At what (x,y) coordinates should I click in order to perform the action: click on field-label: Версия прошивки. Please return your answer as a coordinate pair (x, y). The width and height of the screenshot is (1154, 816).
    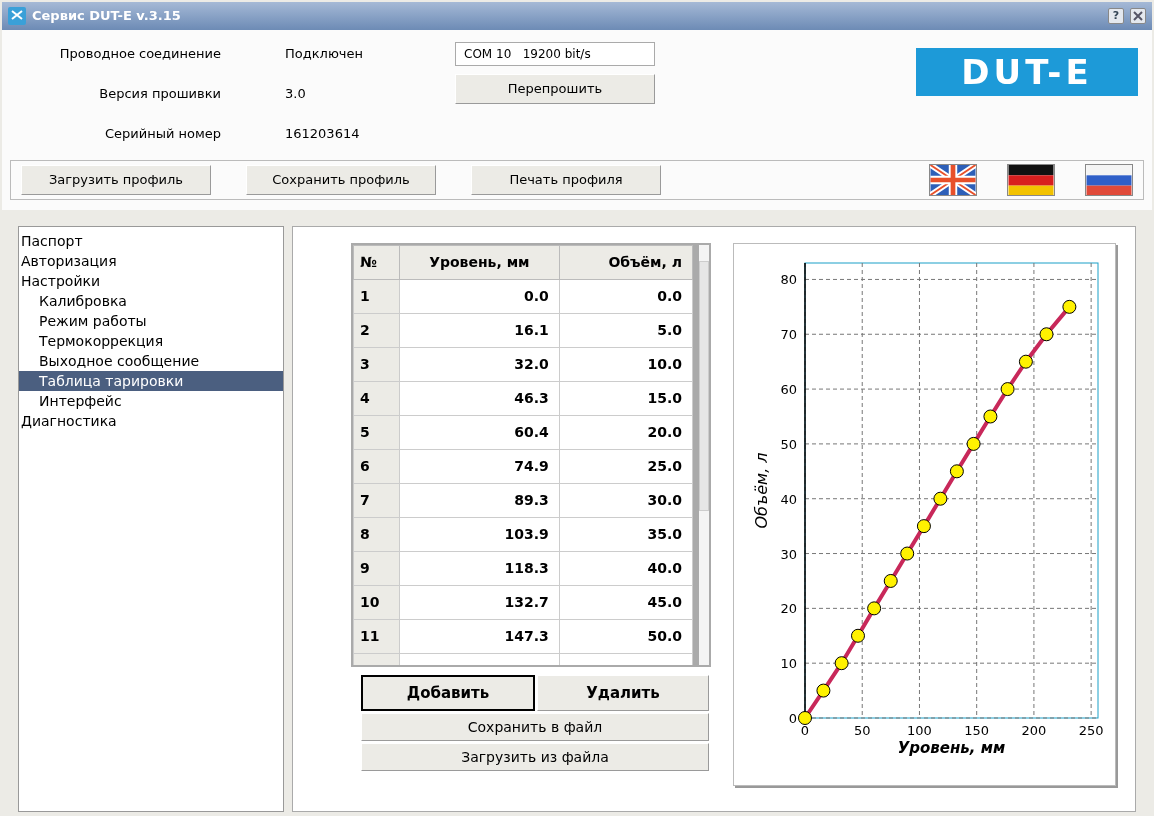
    Looking at the image, I should click on (160, 94).